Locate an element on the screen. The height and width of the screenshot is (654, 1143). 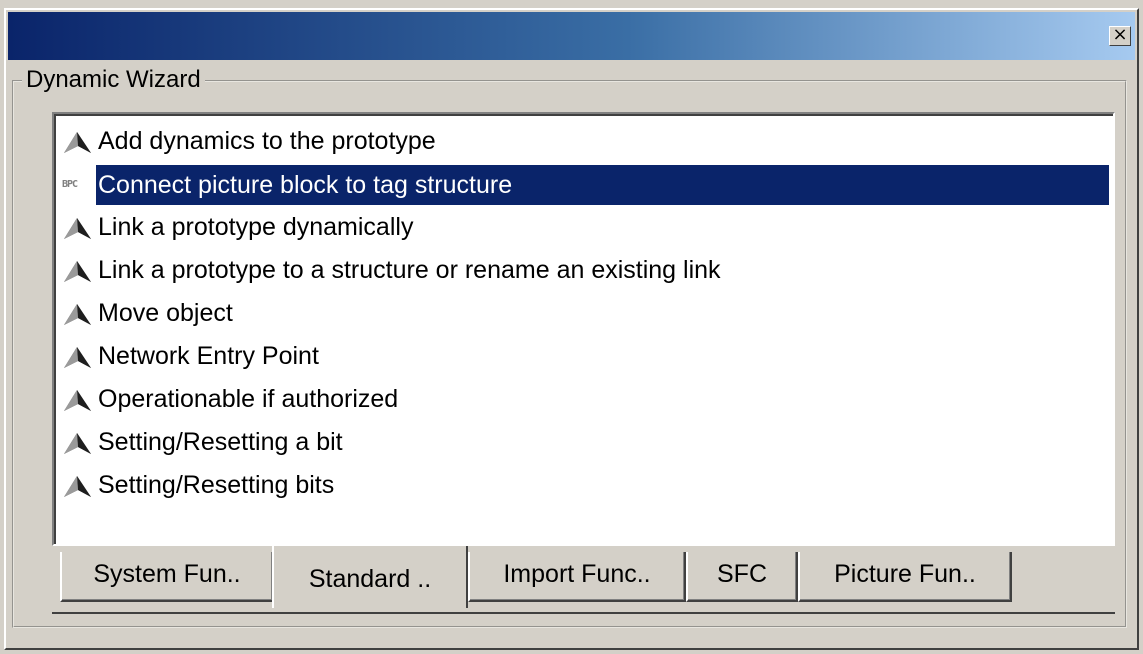
close-icon: × is located at coordinates (1120, 34).